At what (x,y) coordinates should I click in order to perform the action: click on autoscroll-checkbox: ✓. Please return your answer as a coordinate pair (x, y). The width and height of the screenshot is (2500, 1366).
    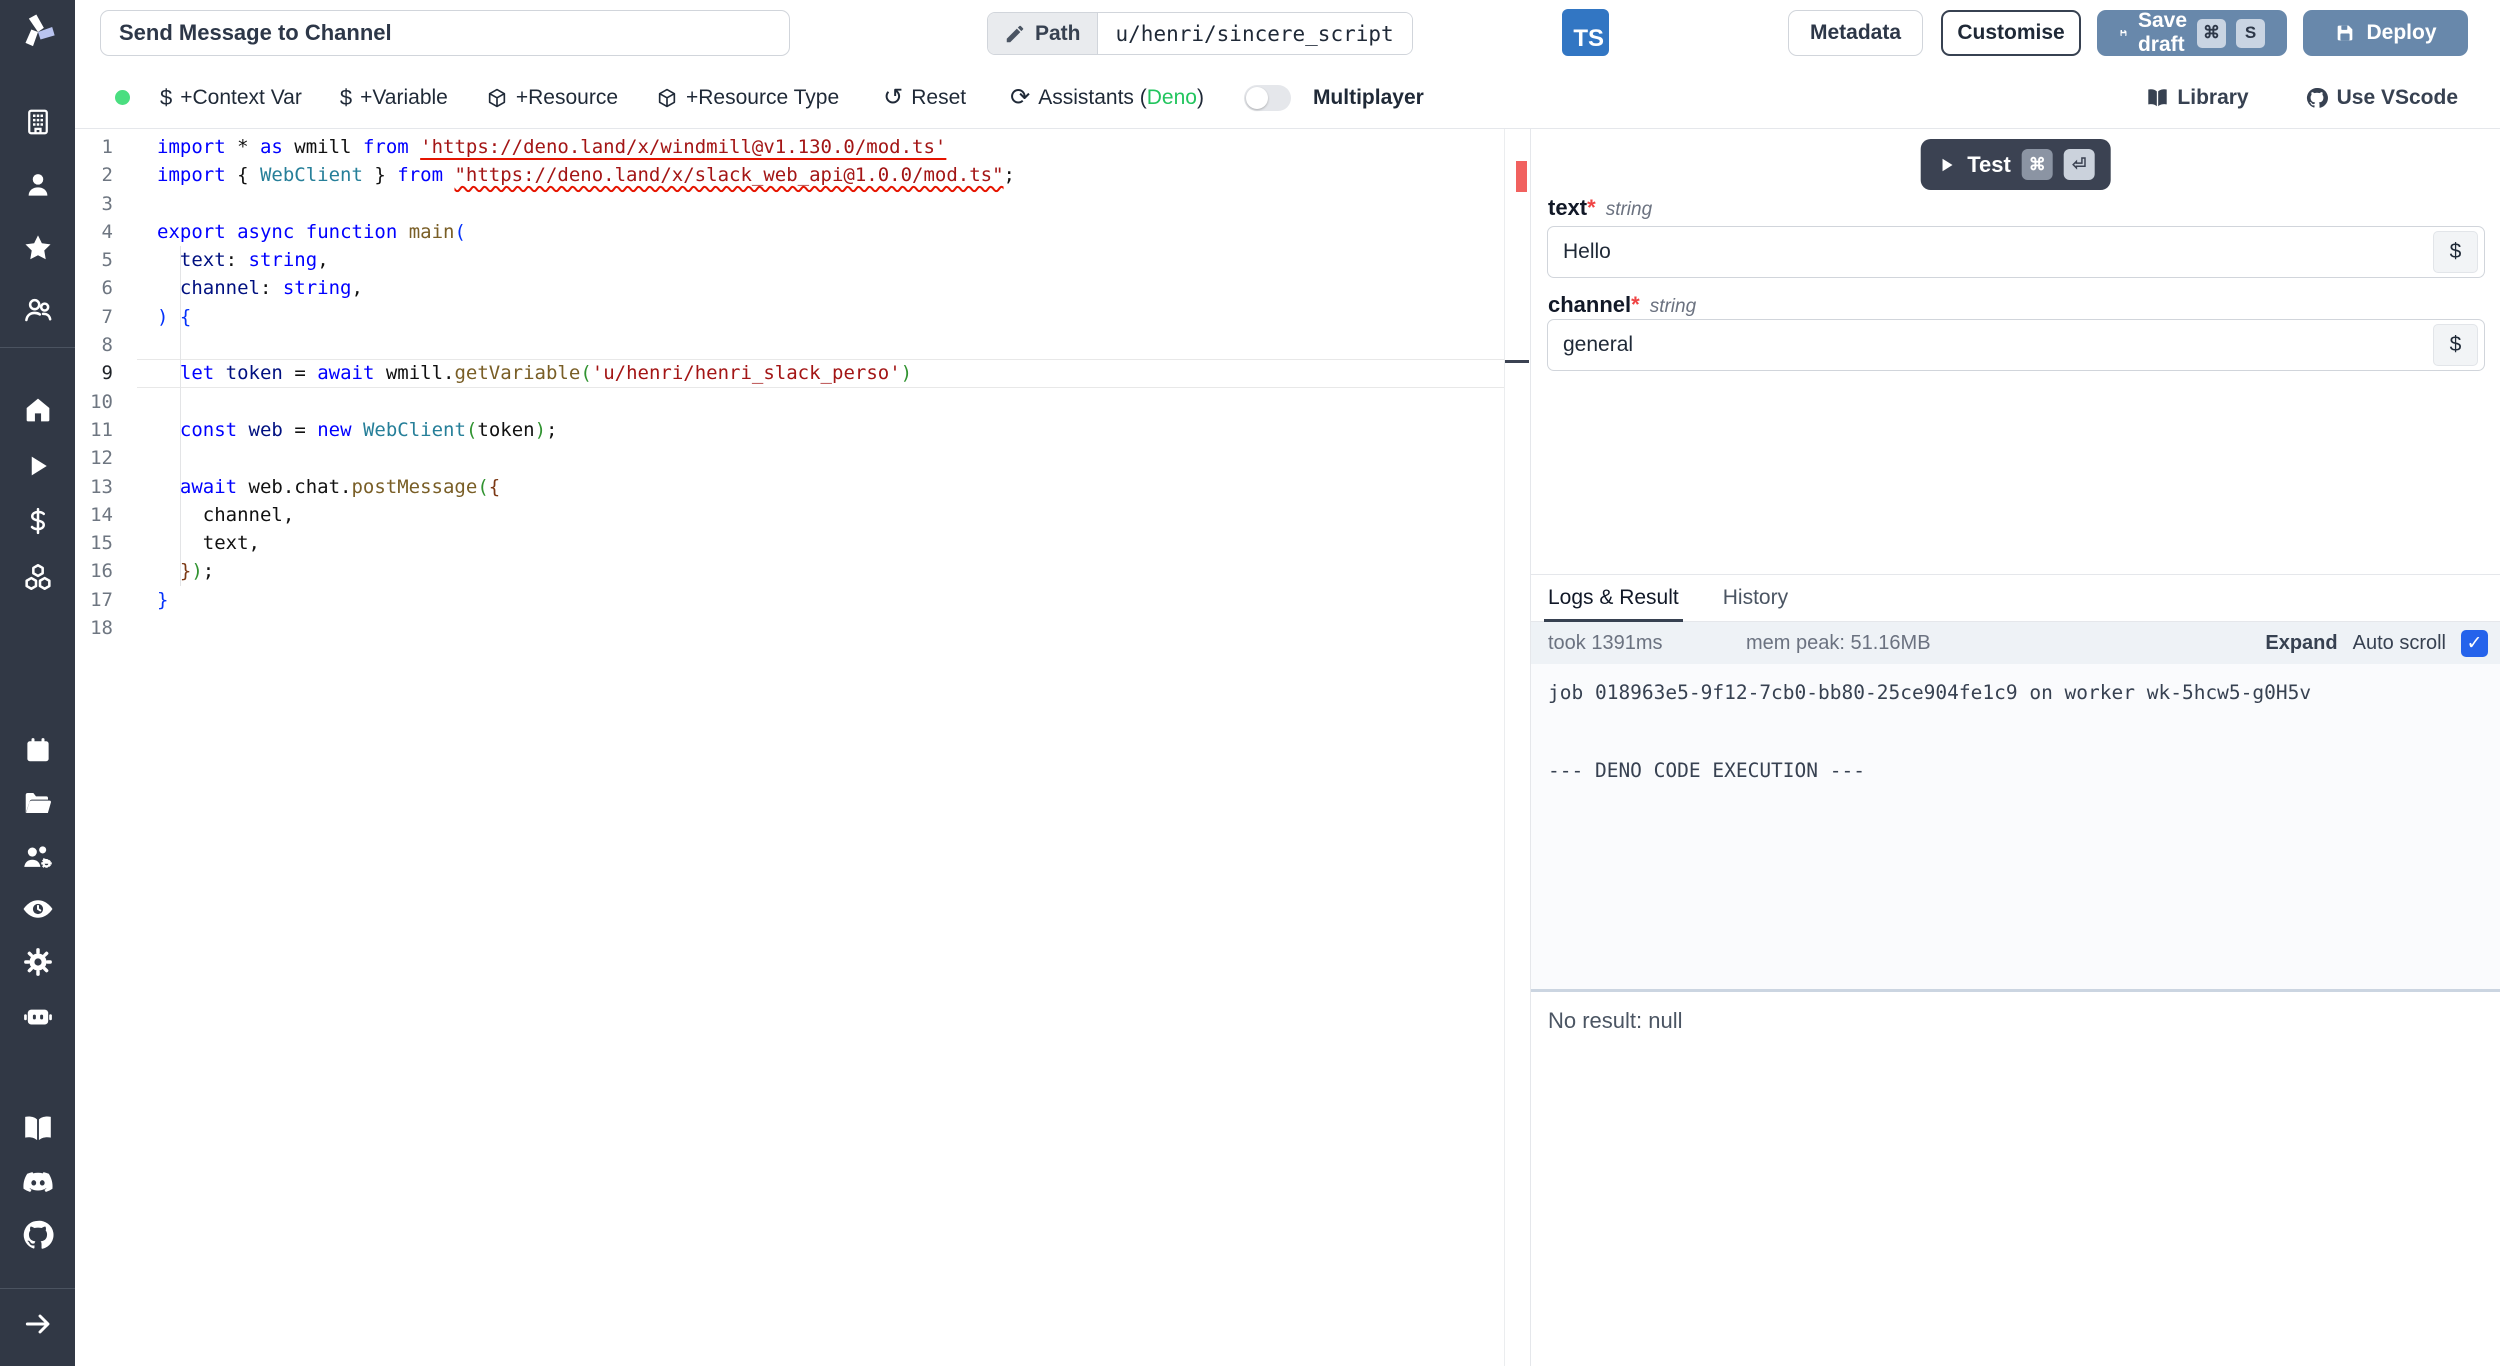
    Looking at the image, I should click on (2474, 643).